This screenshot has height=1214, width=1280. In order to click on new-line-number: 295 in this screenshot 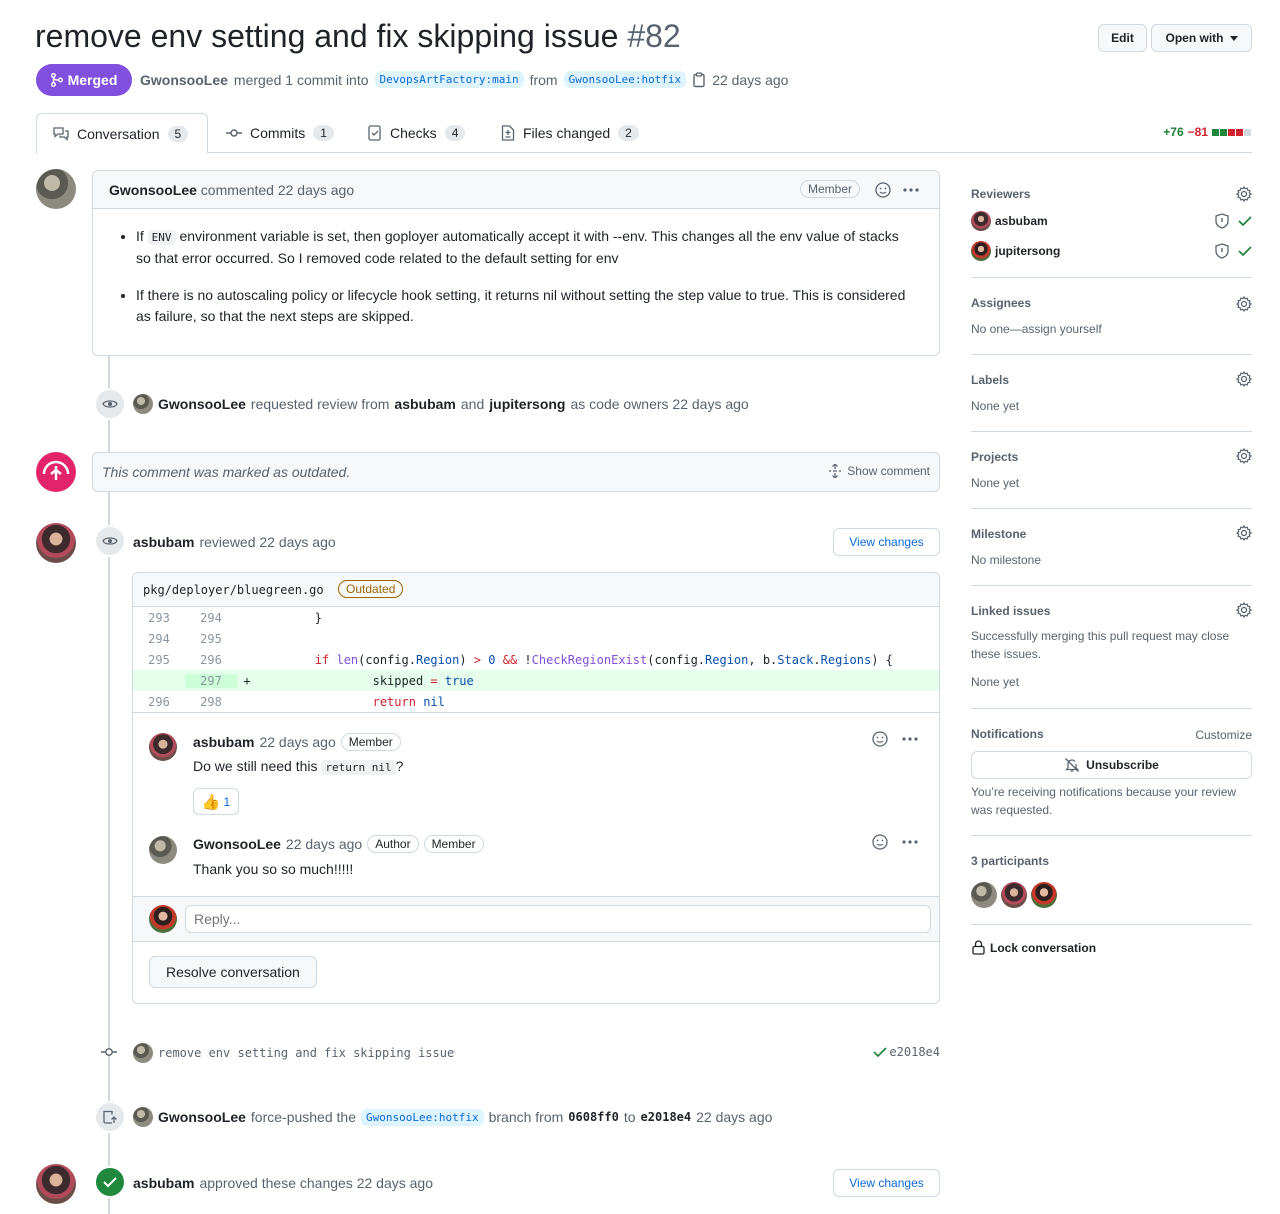, I will do `click(211, 639)`.